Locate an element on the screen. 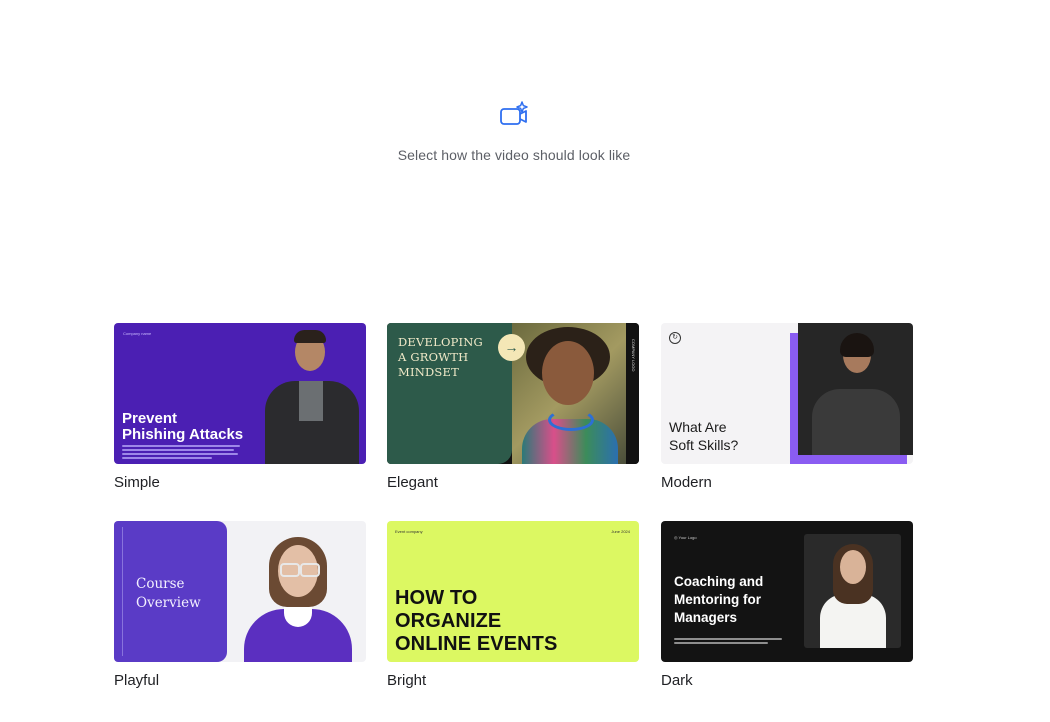 Image resolution: width=1050 pixels, height=722 pixels. thumbnail-brand: Company name is located at coordinates (137, 333).